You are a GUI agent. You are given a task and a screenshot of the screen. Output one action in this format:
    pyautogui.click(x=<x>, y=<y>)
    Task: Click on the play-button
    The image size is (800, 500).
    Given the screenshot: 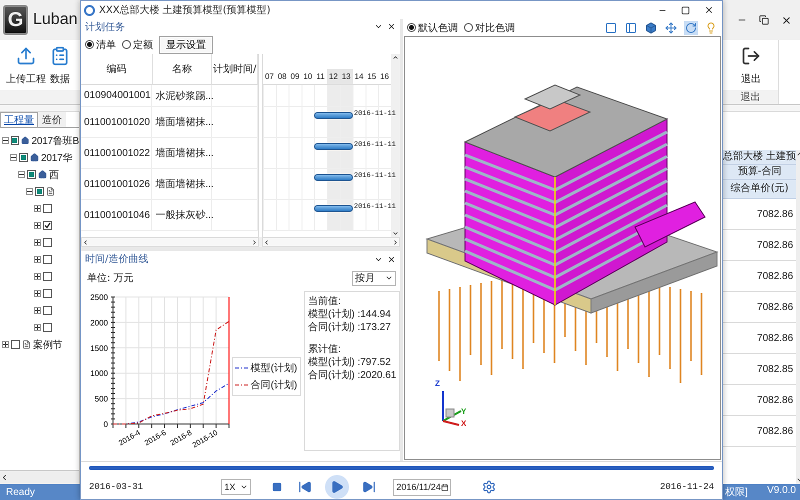 What is the action you would take?
    pyautogui.click(x=337, y=487)
    